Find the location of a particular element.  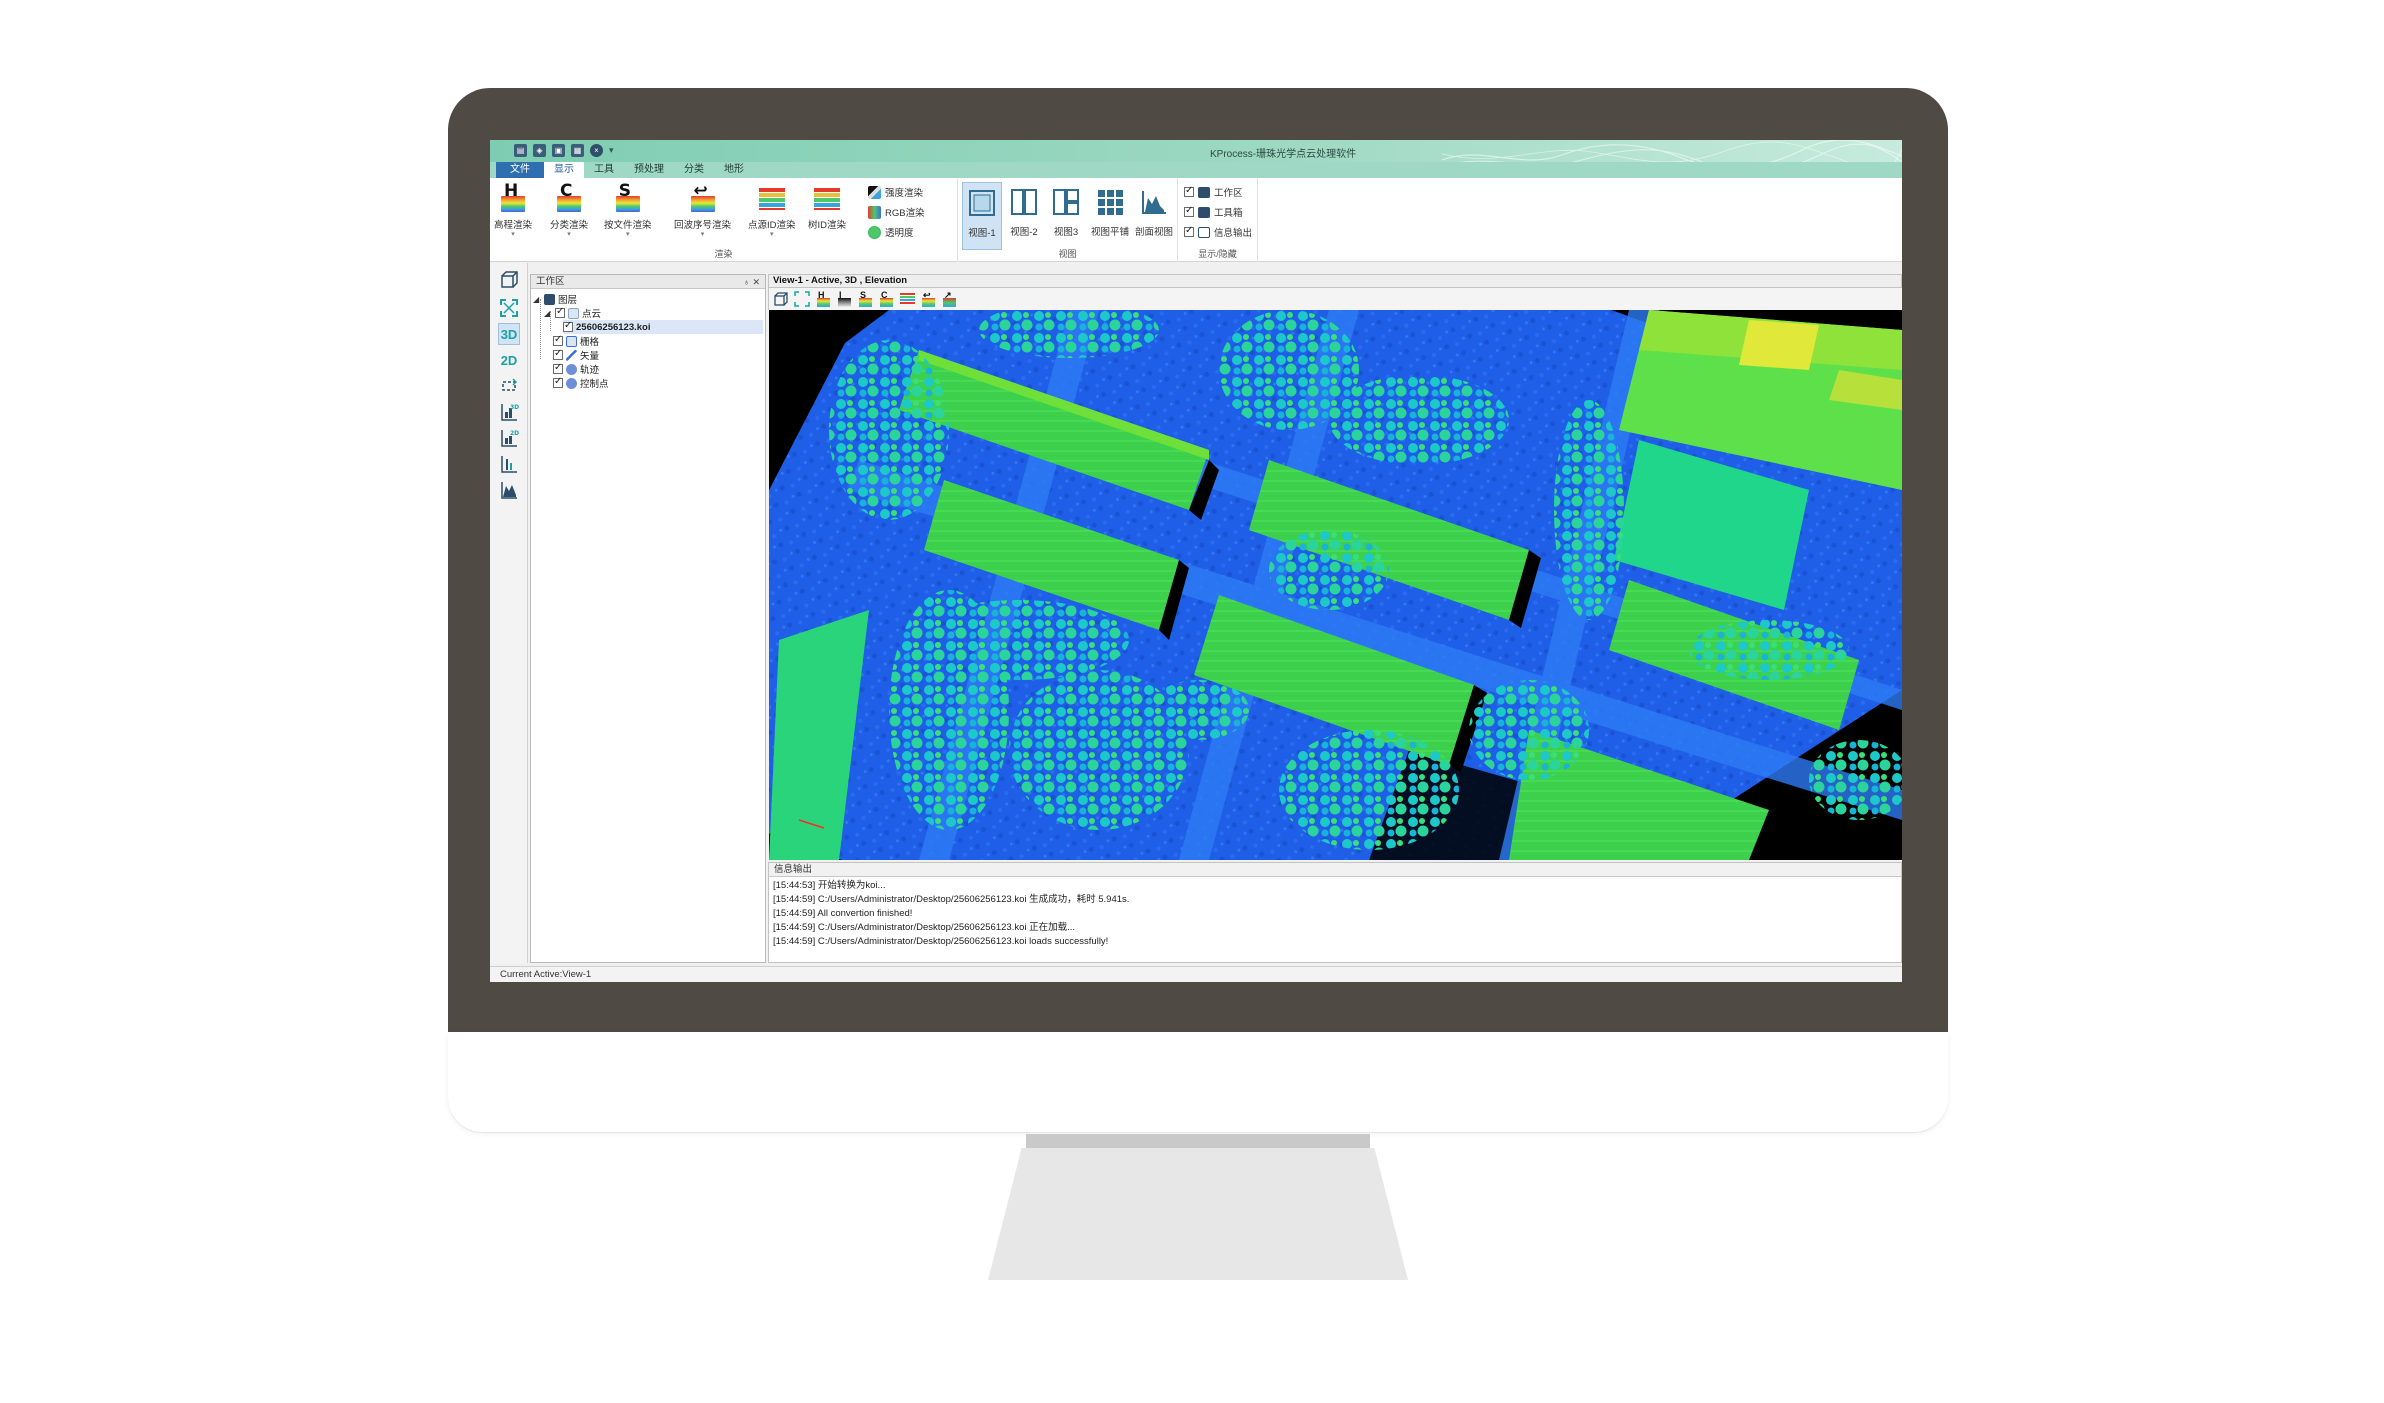

pointcloud-label: 点云 is located at coordinates (592, 314).